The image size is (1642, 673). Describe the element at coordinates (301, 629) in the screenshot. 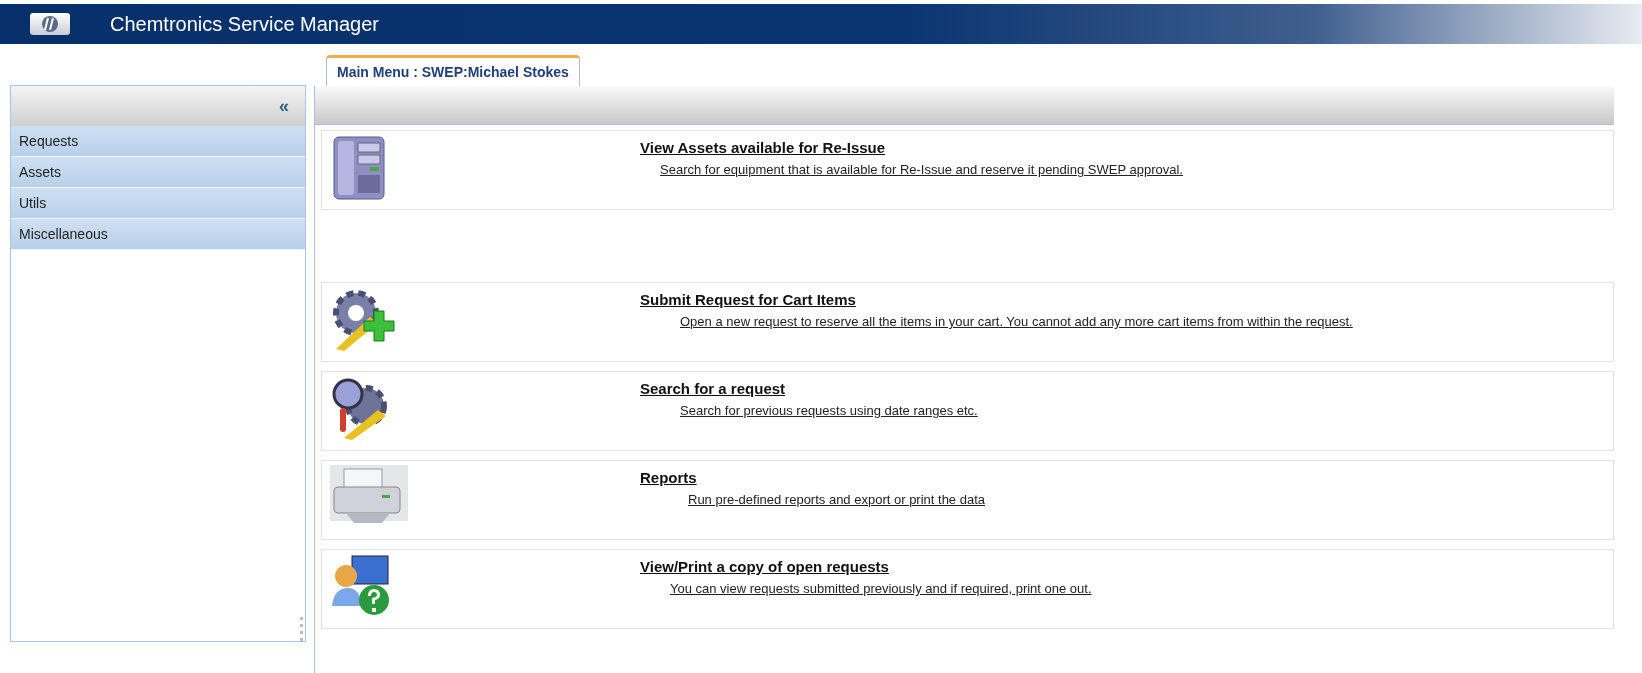

I see `resize-grip-icon` at that location.